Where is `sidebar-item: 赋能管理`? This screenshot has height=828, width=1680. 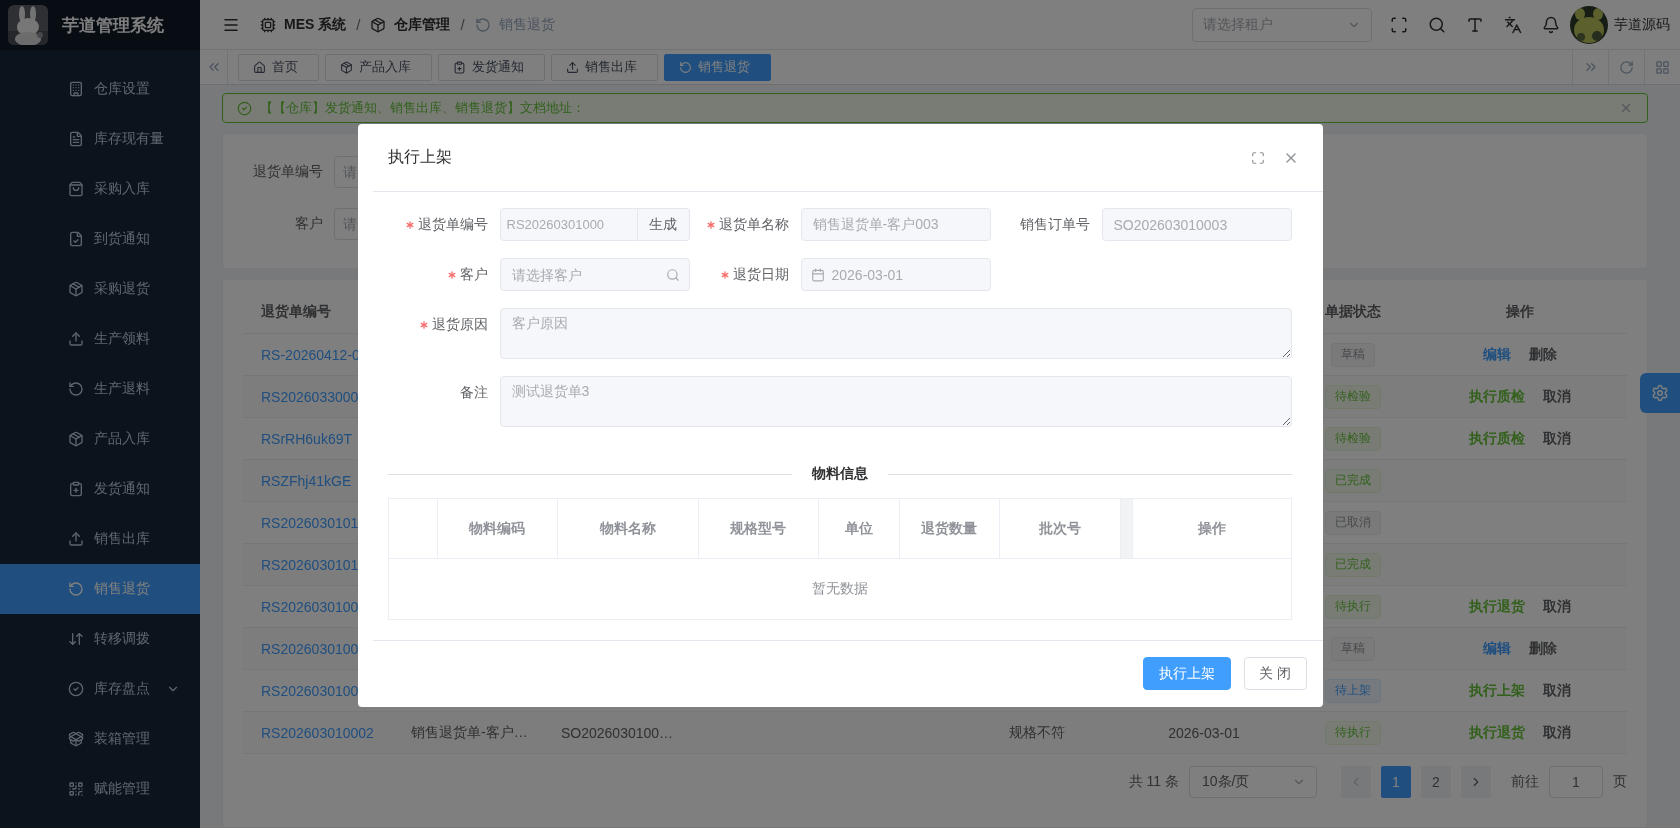
sidebar-item: 赋能管理 is located at coordinates (100, 789).